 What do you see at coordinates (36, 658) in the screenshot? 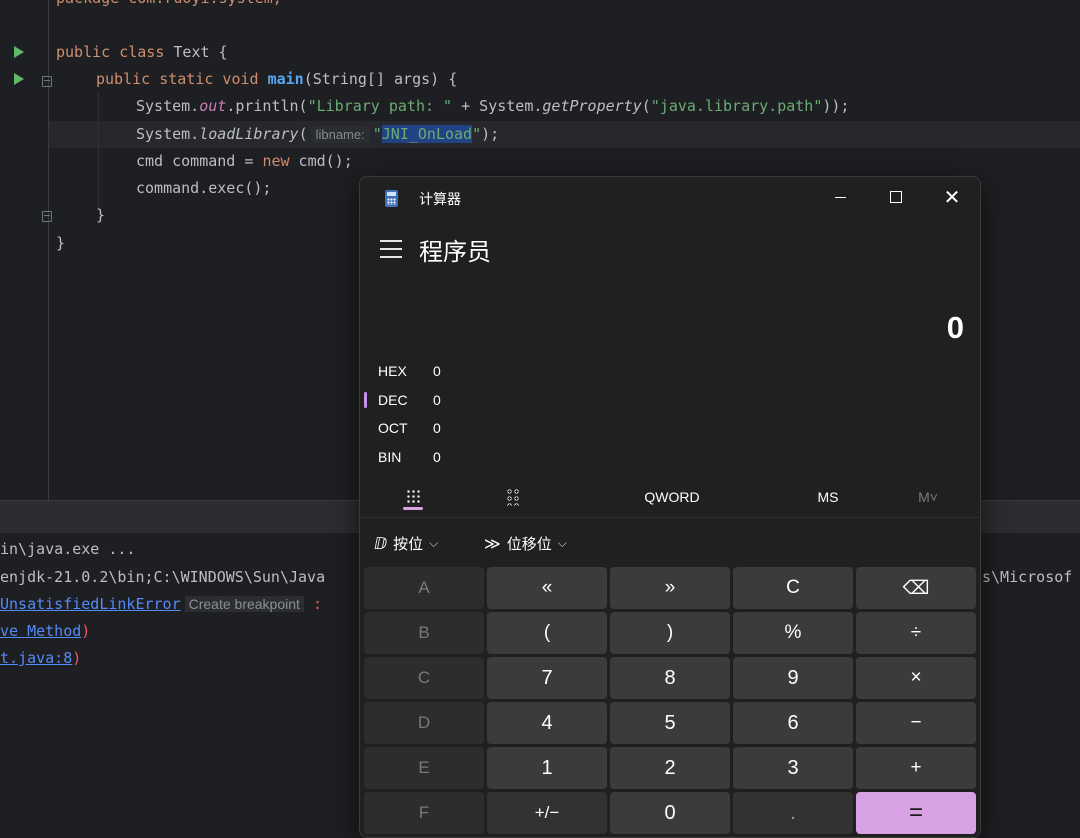
I see `stack-link: t.java:8` at bounding box center [36, 658].